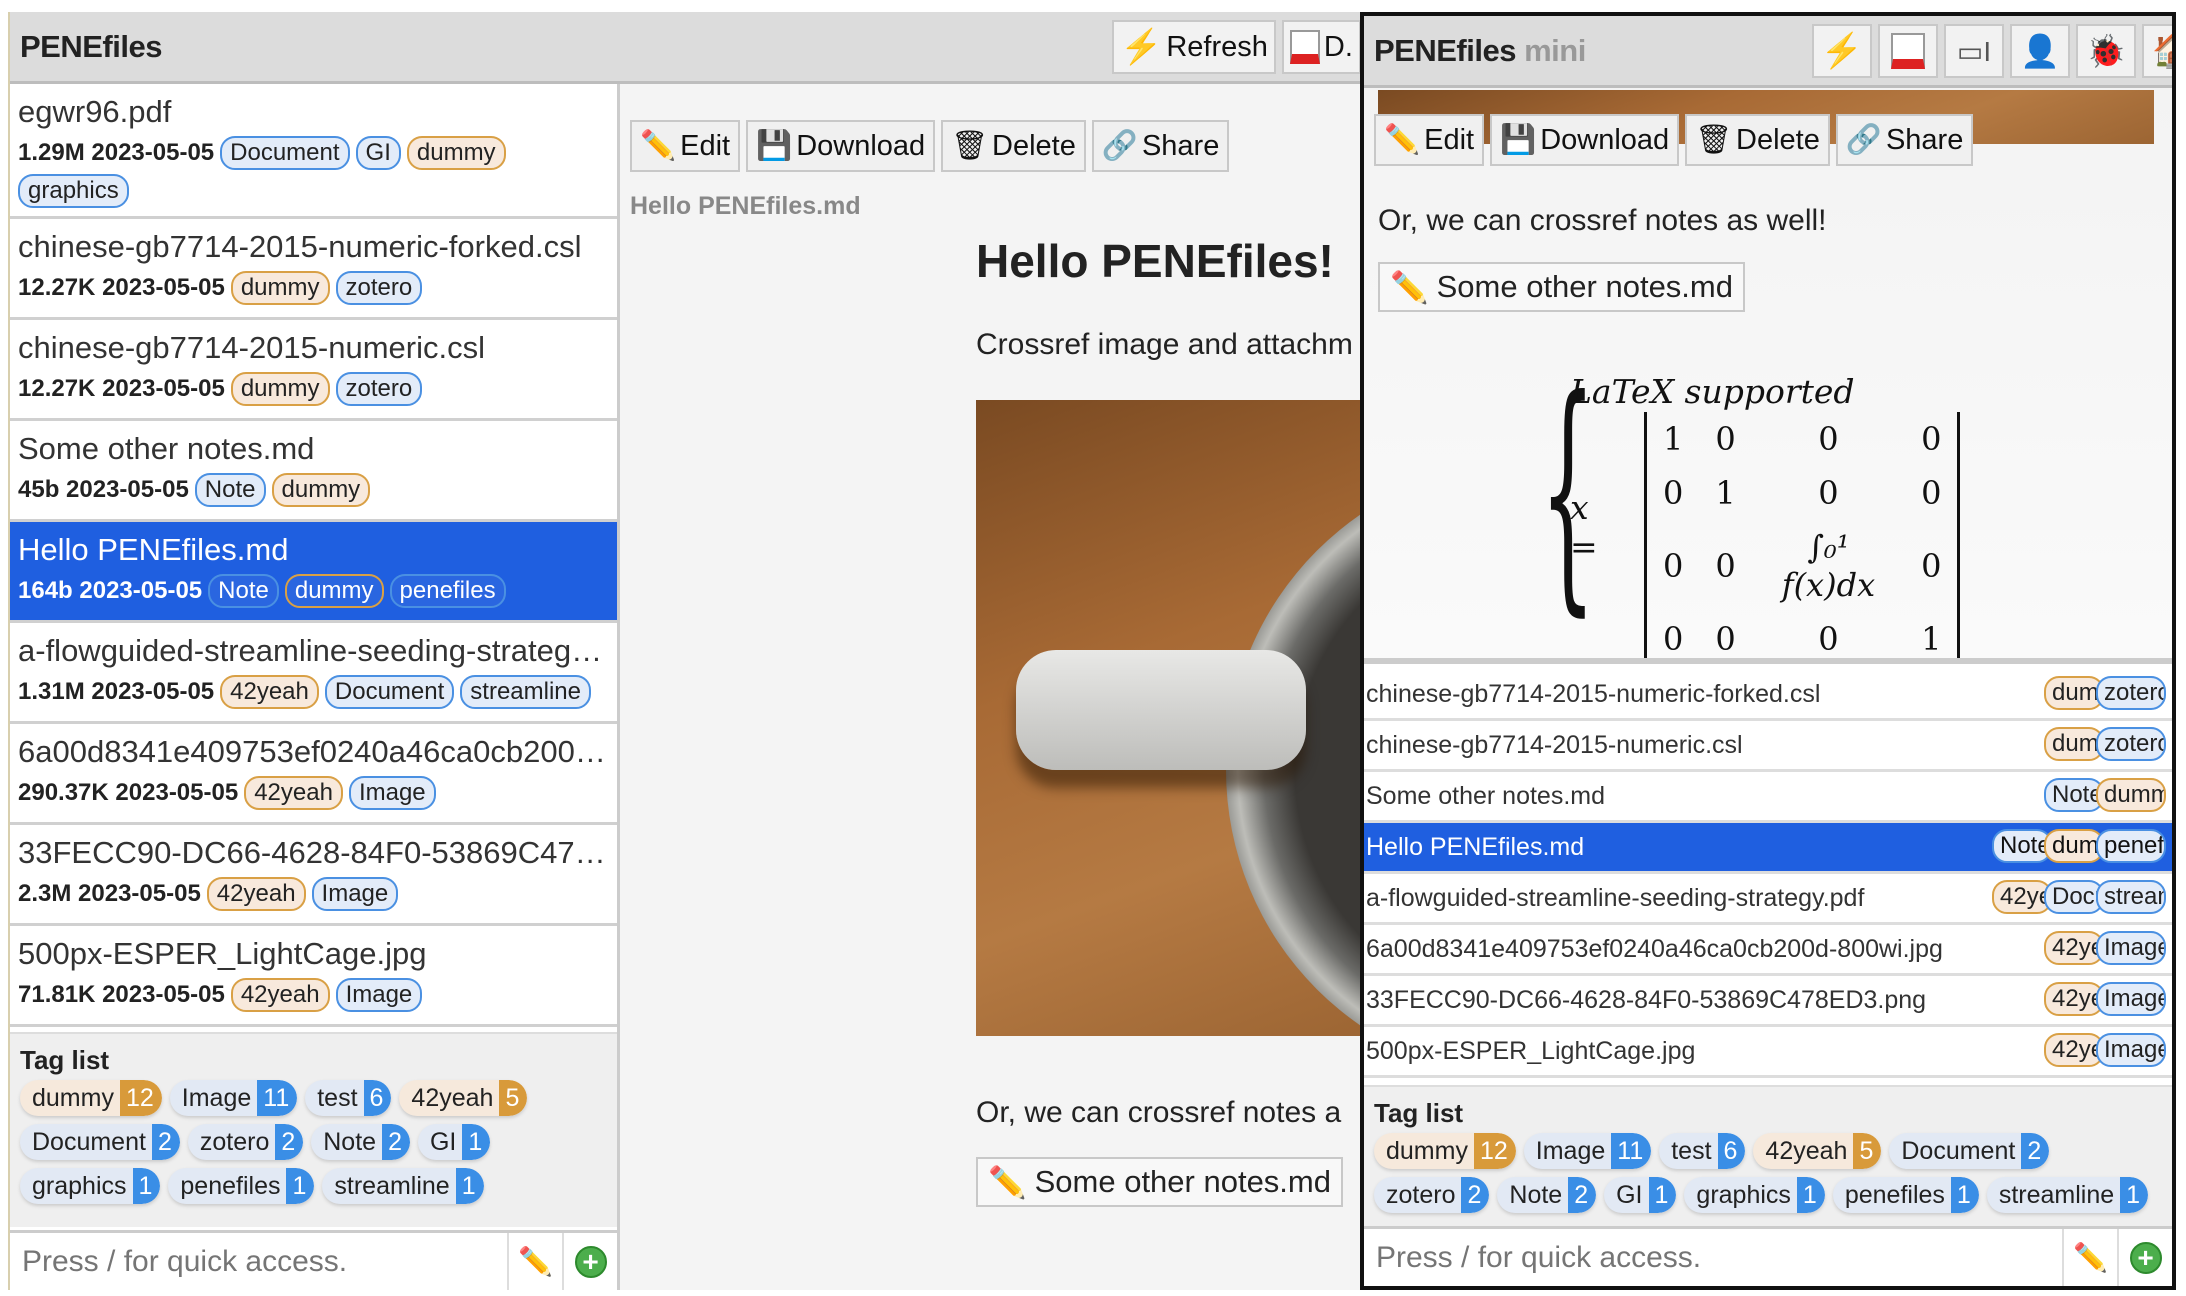  What do you see at coordinates (1768, 1052) in the screenshot?
I see `mini-file-row: 500px-ESPER_LightCage.jpg 42yeahImage` at bounding box center [1768, 1052].